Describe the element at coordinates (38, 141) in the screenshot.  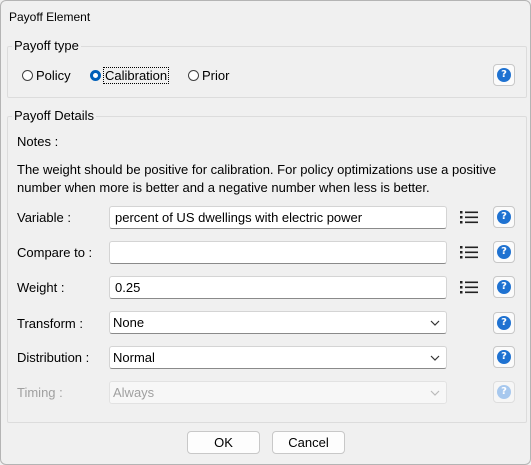
I see `notes-label: Notes :` at that location.